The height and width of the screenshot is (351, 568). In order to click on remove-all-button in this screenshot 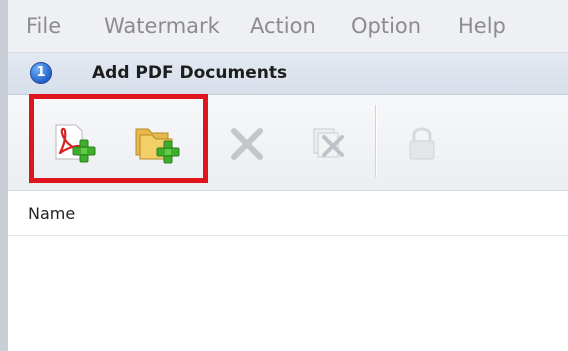, I will do `click(330, 143)`.